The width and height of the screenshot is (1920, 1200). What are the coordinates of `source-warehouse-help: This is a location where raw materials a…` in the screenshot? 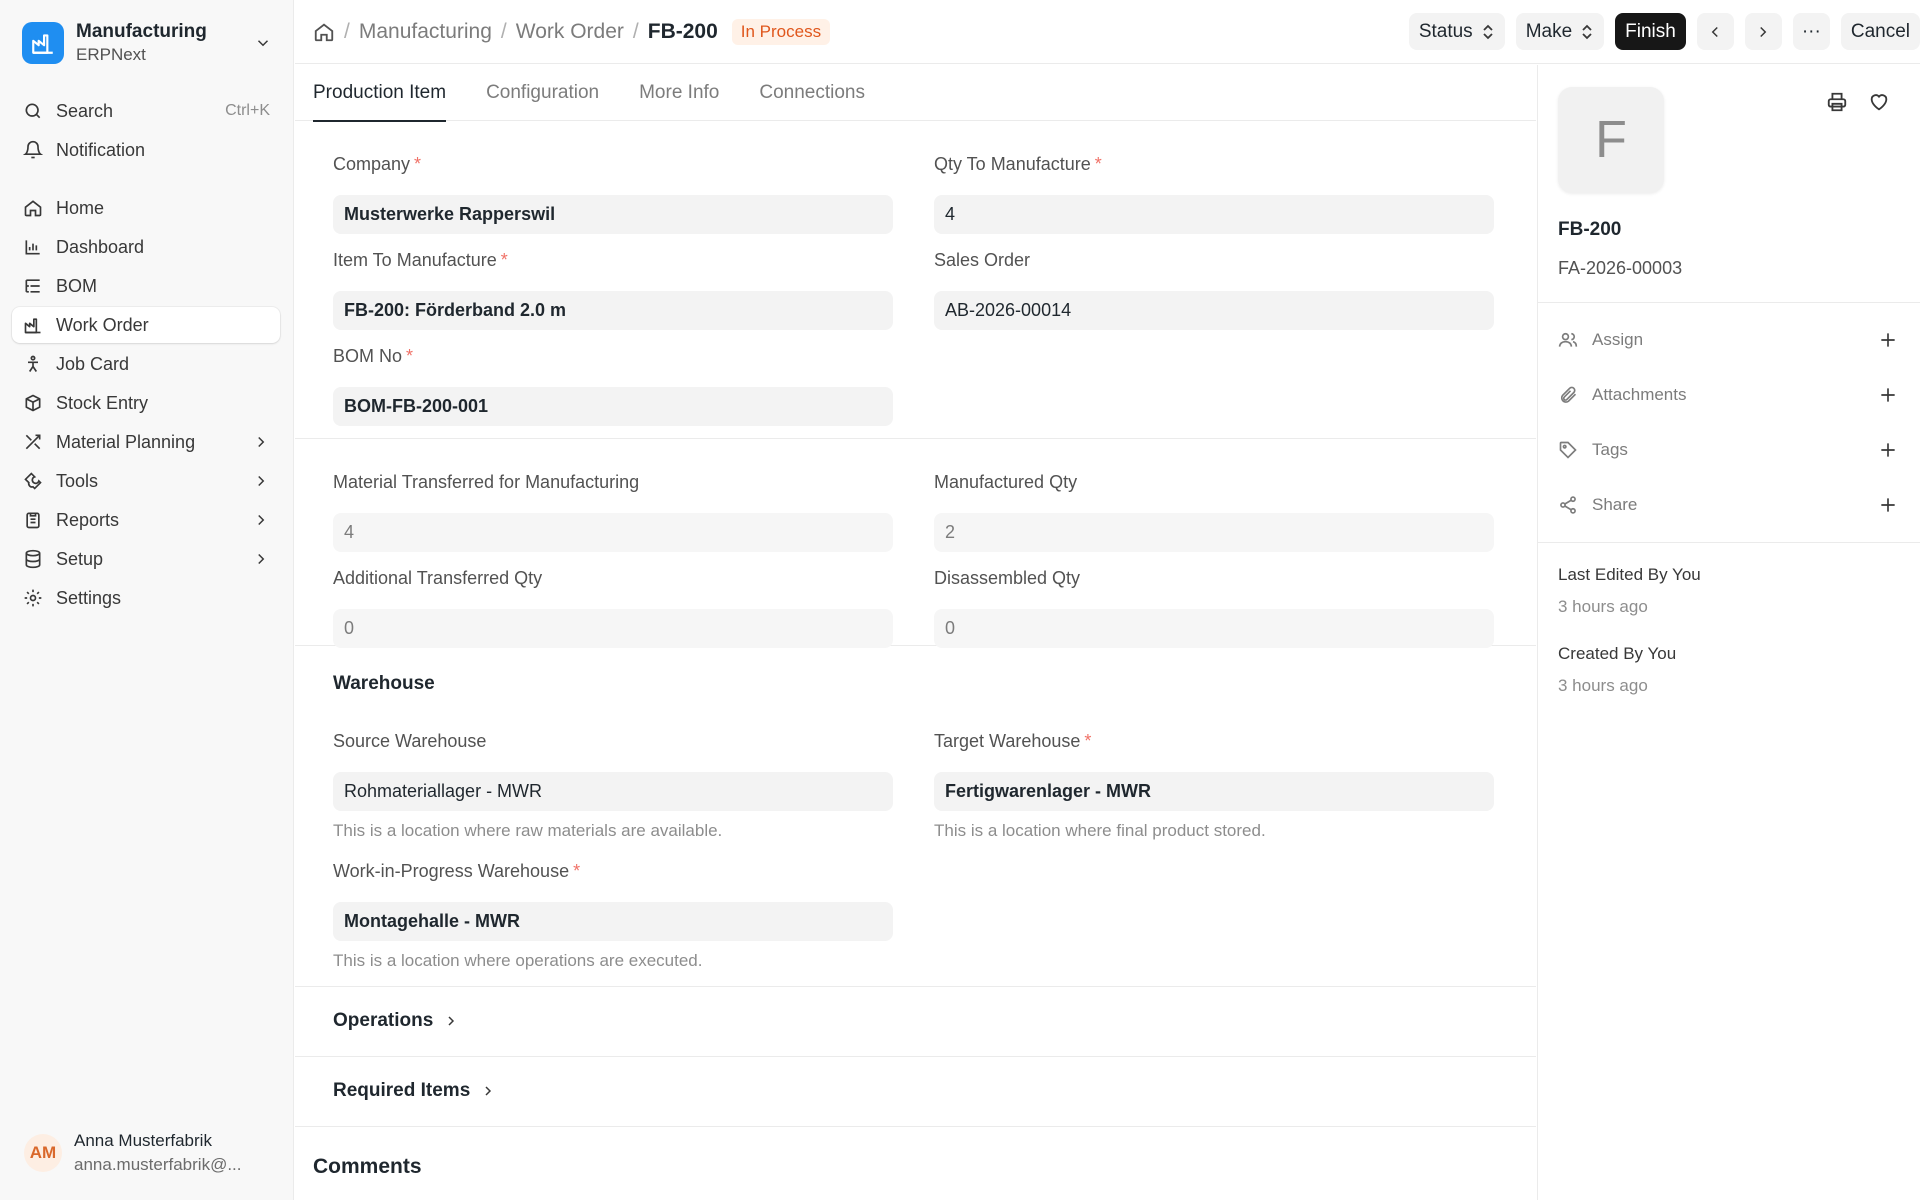 It's located at (528, 830).